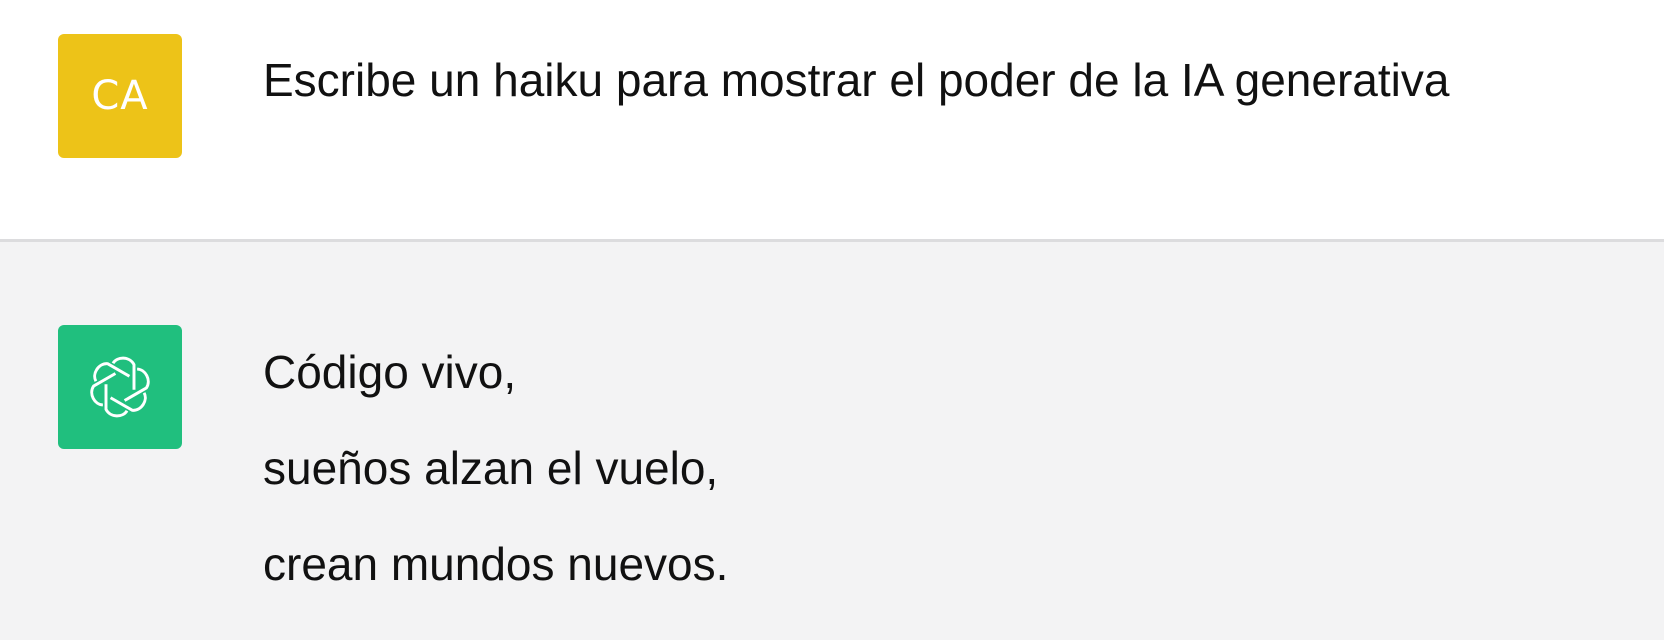 The height and width of the screenshot is (640, 1664). I want to click on assistant-avatar, so click(120, 387).